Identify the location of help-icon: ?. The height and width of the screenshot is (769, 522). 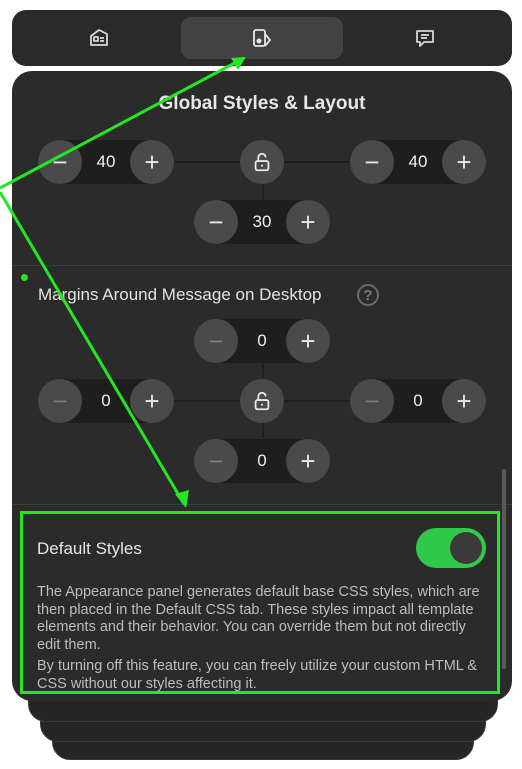
(368, 295).